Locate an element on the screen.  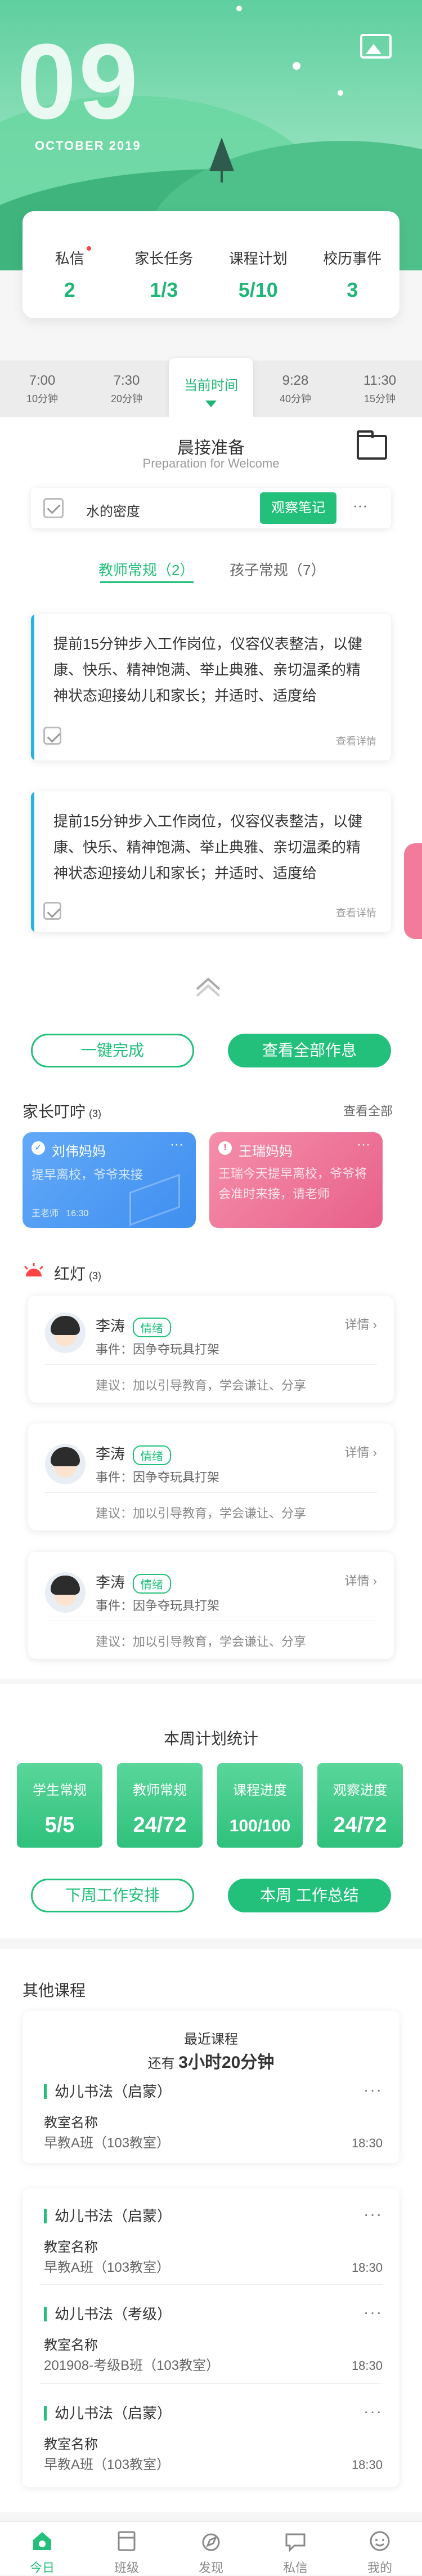
nav-today: 今日 is located at coordinates (42, 2548).